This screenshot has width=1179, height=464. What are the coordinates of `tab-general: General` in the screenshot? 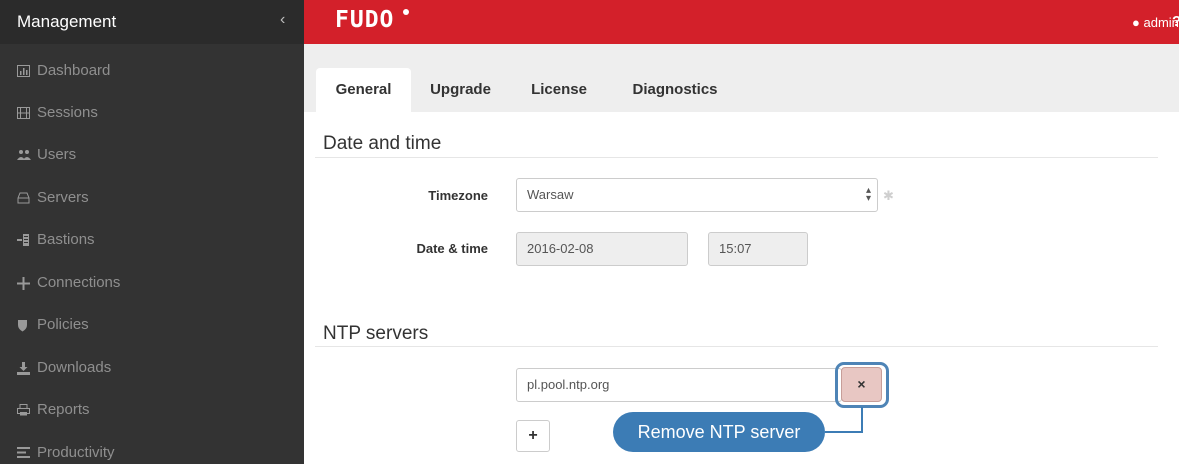 It's located at (363, 90).